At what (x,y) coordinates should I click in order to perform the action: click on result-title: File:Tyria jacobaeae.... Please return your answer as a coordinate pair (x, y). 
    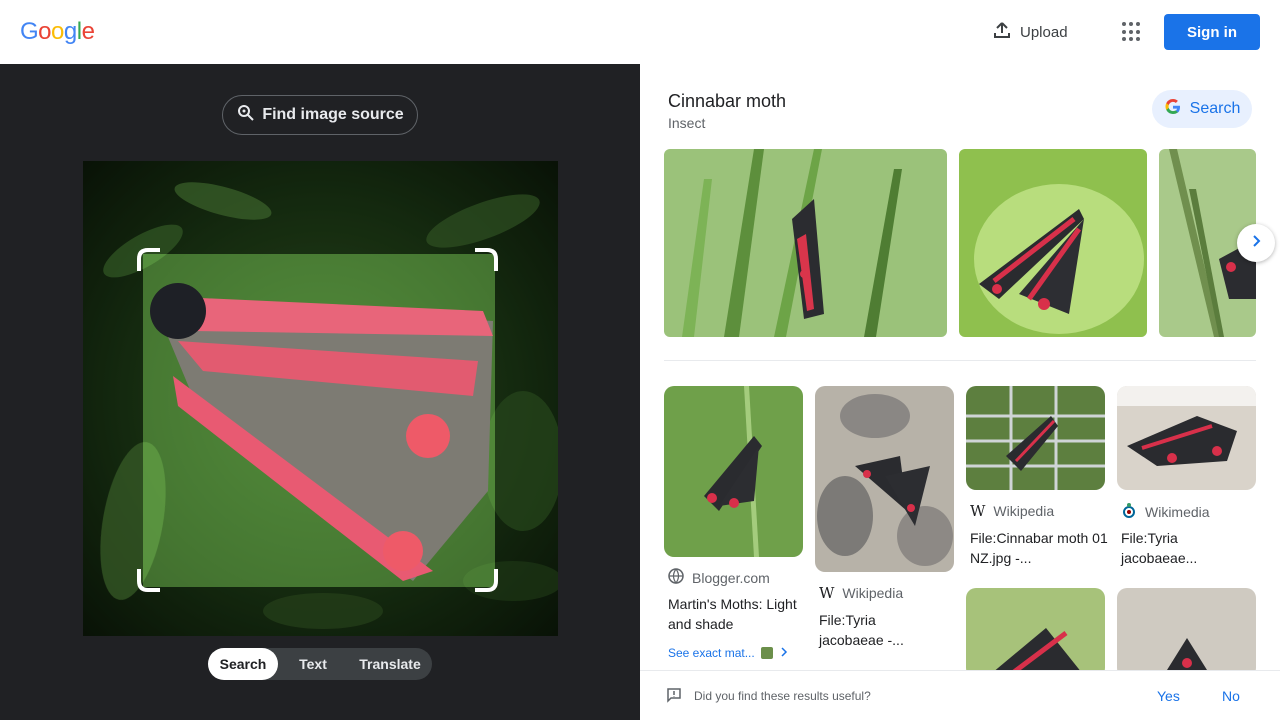
    Looking at the image, I should click on (1183, 548).